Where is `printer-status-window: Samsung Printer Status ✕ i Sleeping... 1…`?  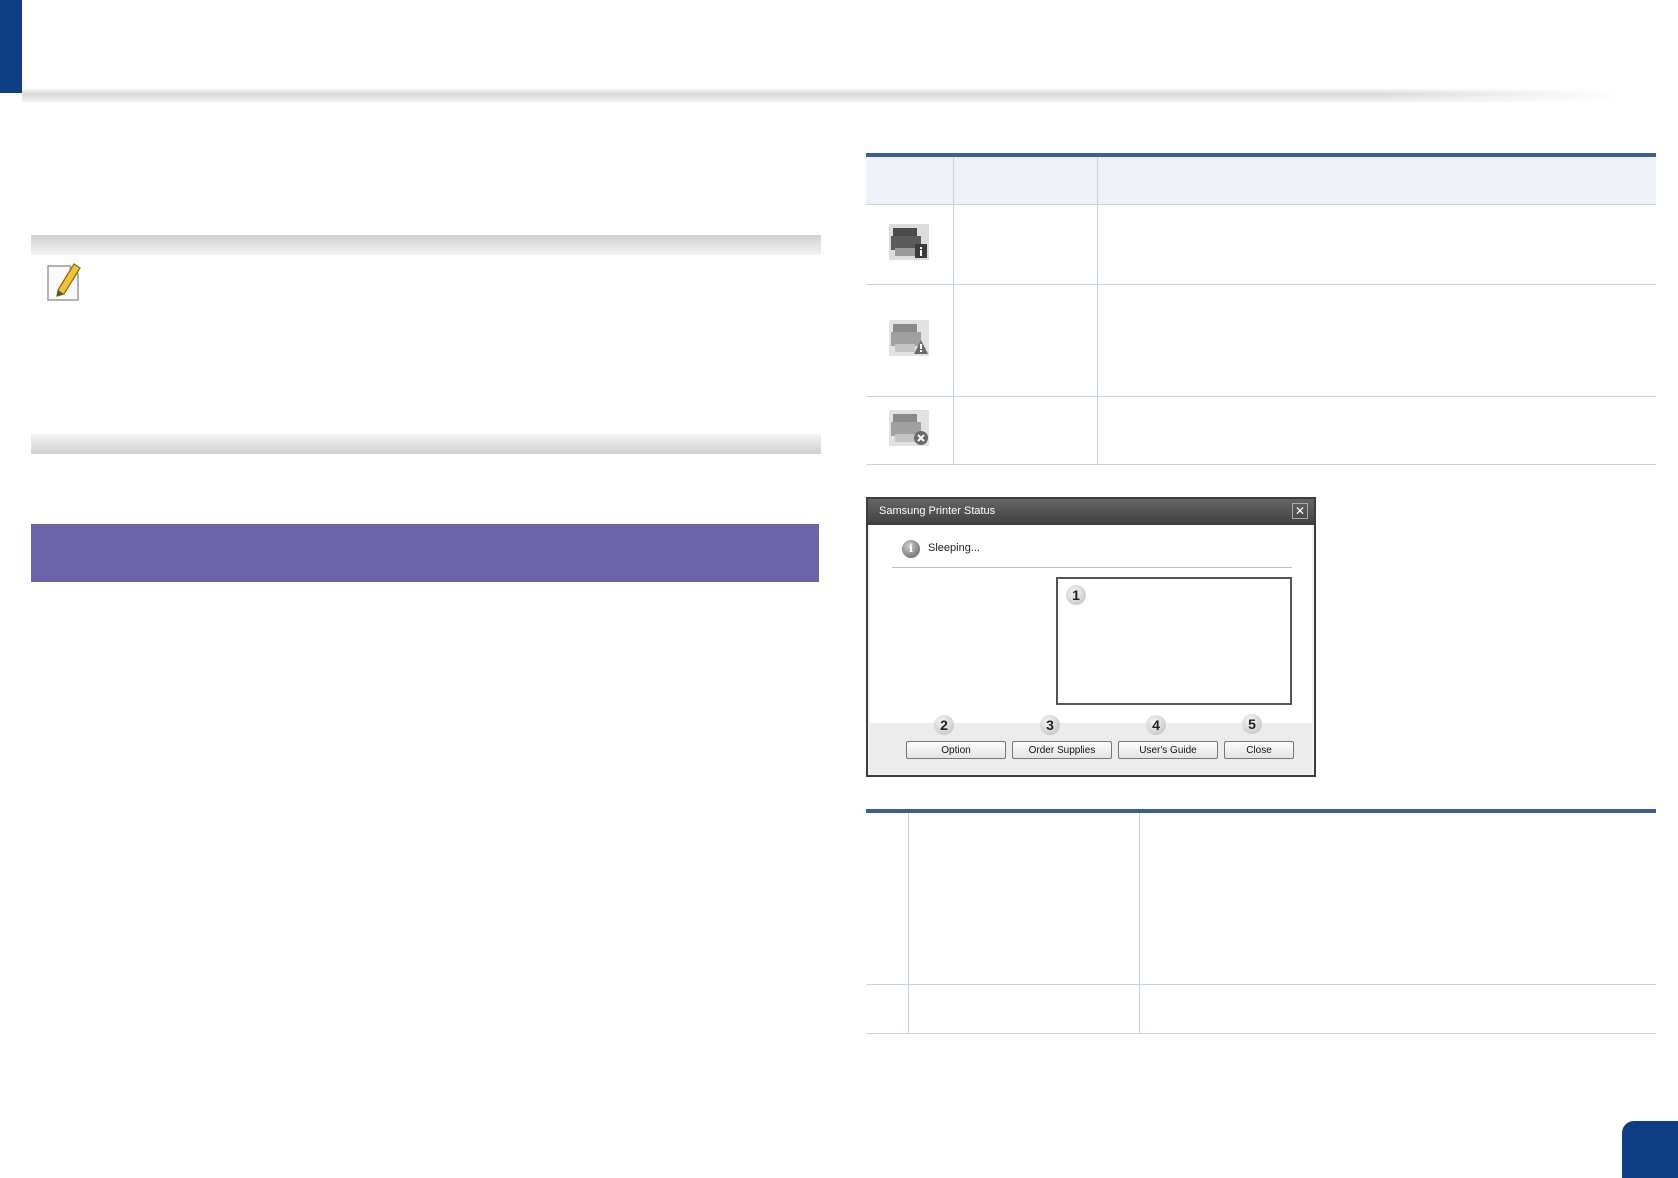 printer-status-window: Samsung Printer Status ✕ i Sleeping... 1… is located at coordinates (1091, 637).